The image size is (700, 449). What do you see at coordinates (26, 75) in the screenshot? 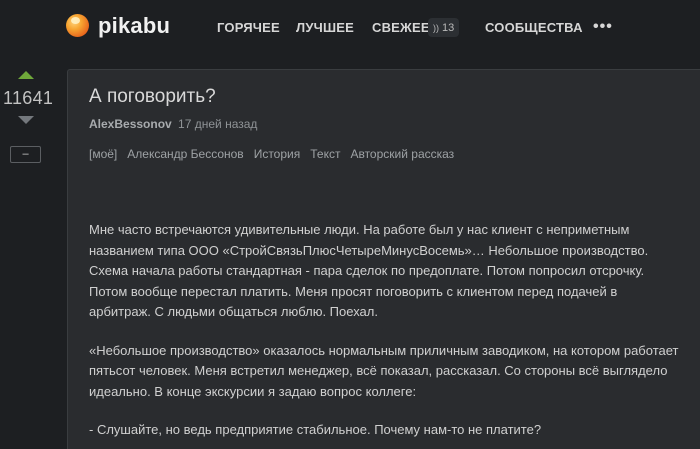
I see `upvote-icon` at bounding box center [26, 75].